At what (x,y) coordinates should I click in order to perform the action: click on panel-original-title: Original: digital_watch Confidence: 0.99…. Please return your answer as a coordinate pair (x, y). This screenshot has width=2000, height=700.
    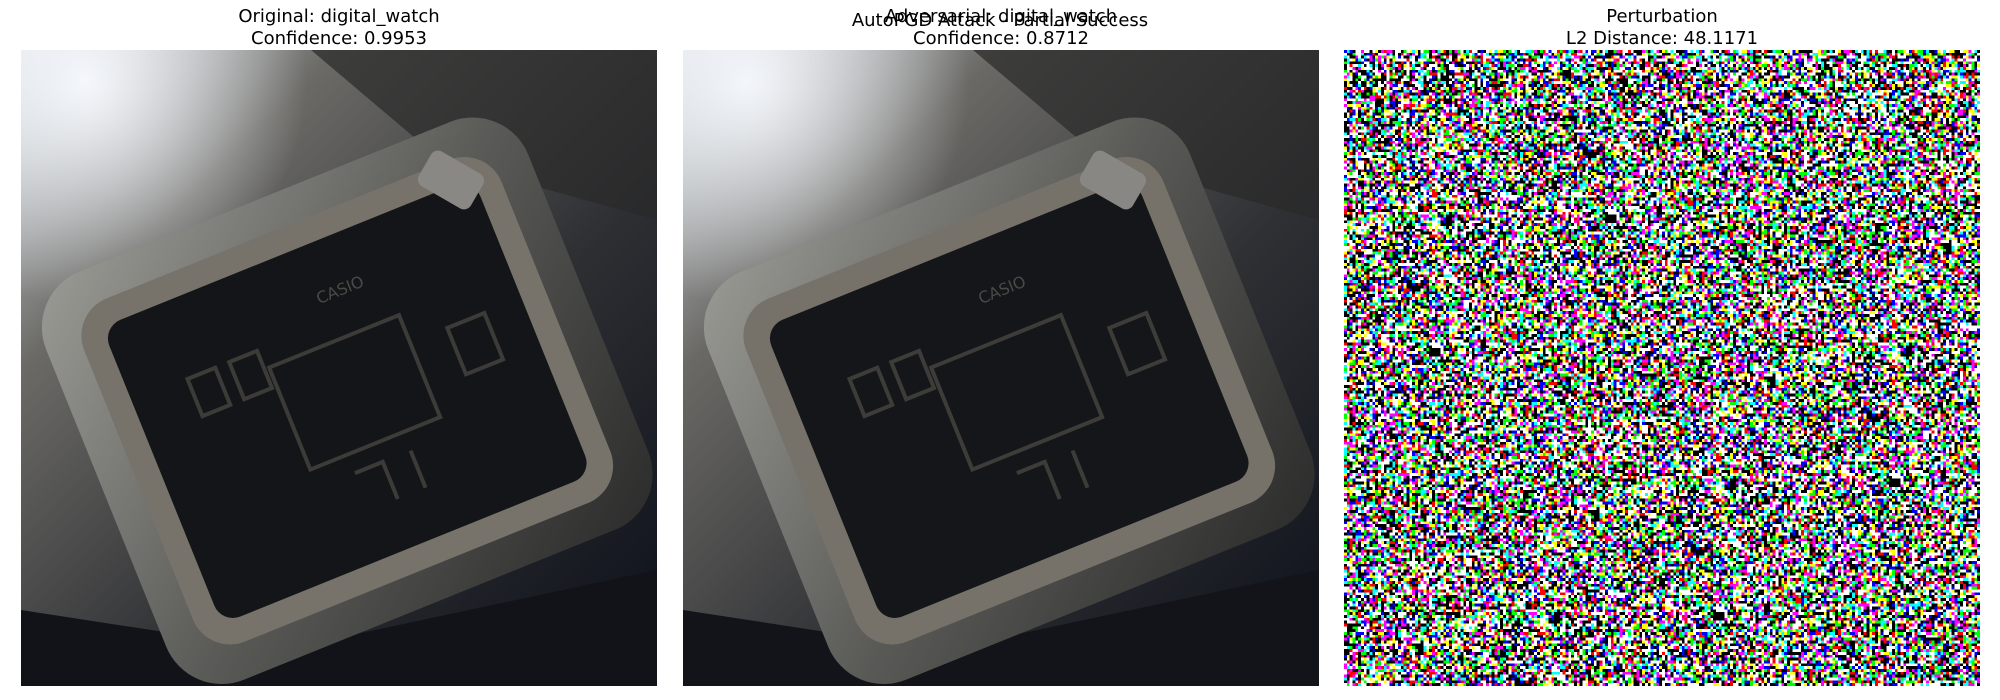
    Looking at the image, I should click on (339, 28).